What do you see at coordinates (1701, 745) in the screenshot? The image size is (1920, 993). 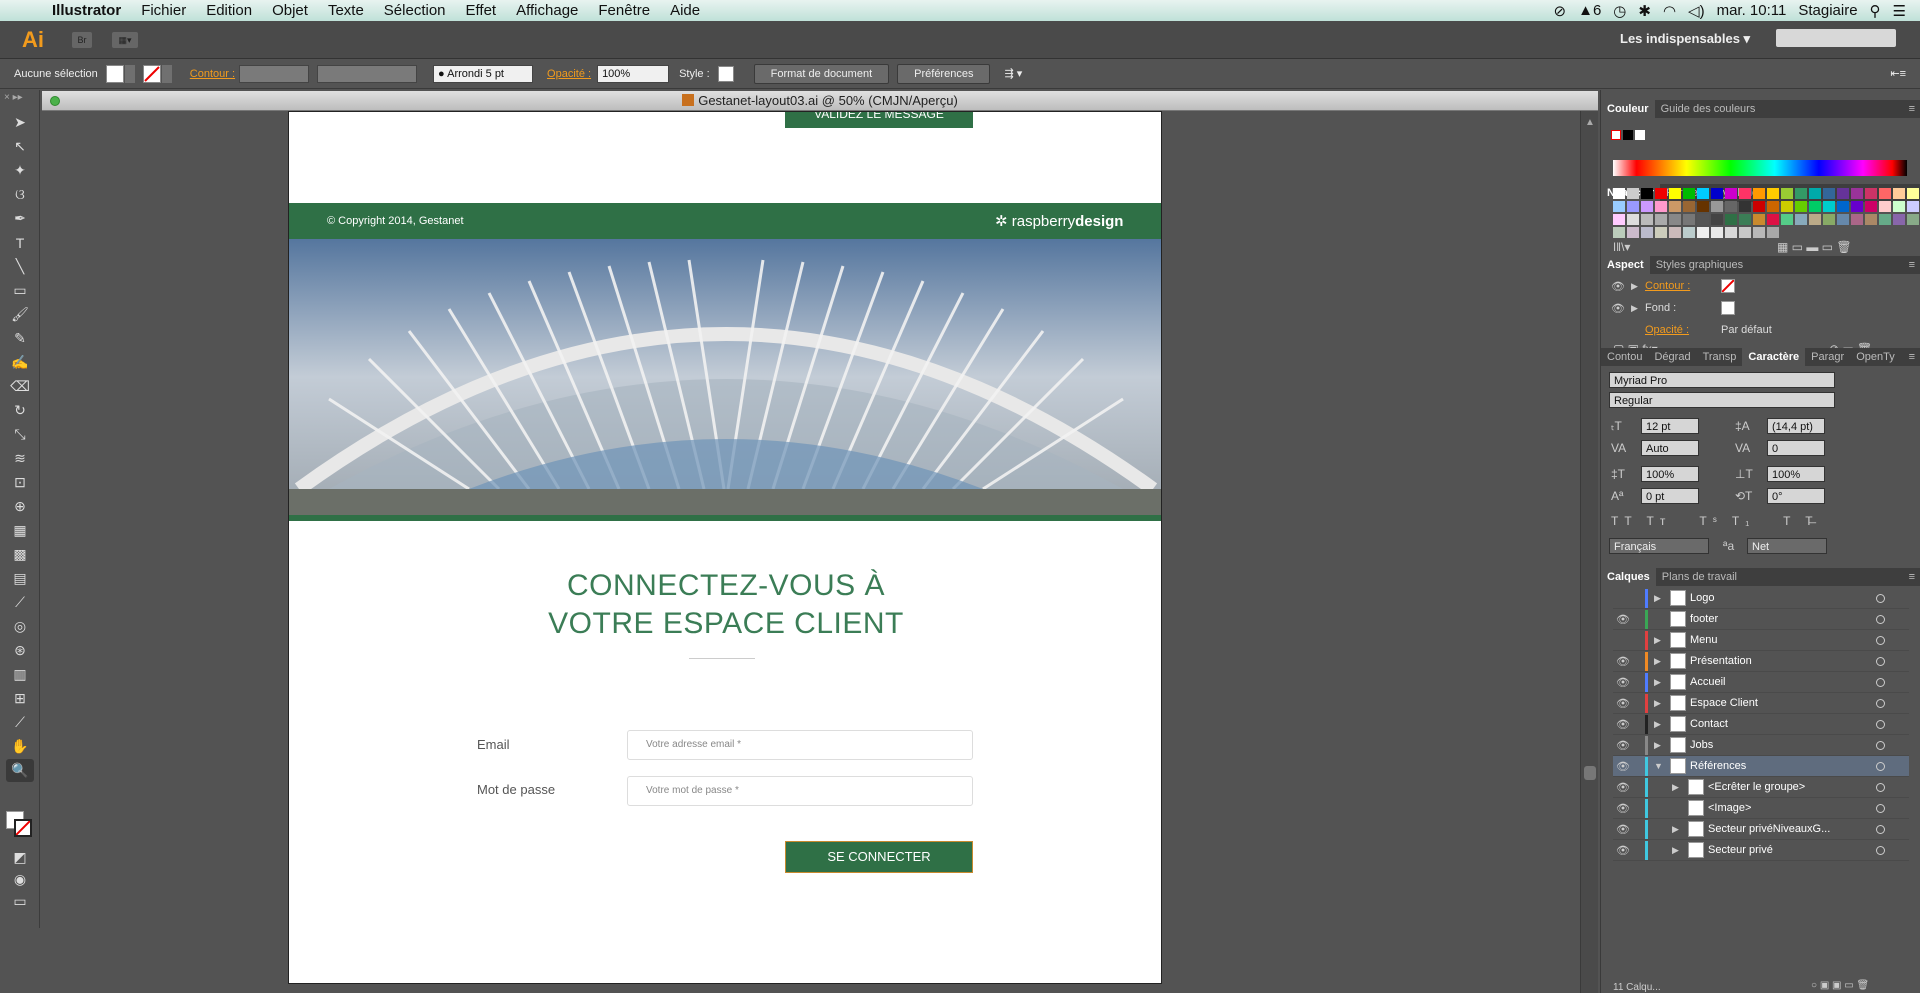 I see `layer-name: Jobs` at bounding box center [1701, 745].